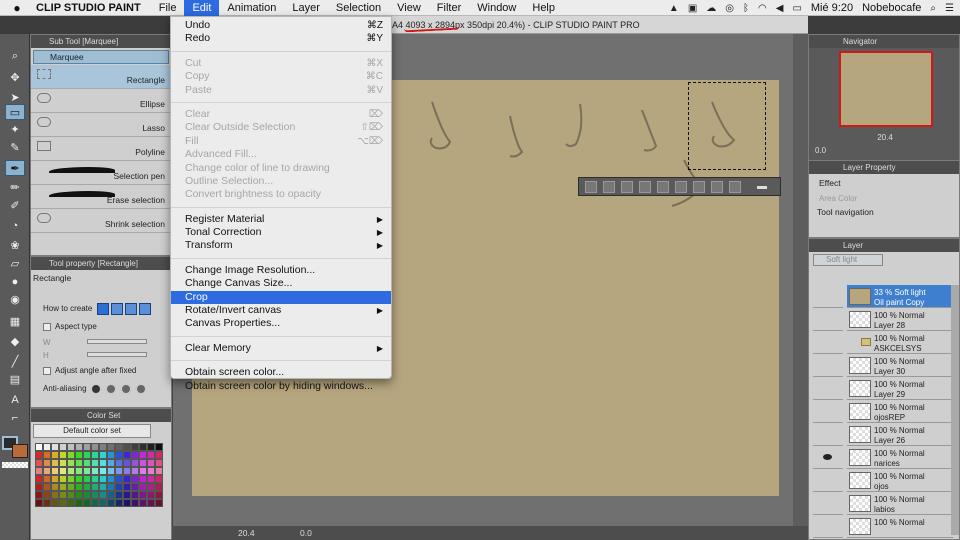 Image resolution: width=960 pixels, height=540 pixels. What do you see at coordinates (717, 186) in the screenshot?
I see `fill-selection-icon` at bounding box center [717, 186].